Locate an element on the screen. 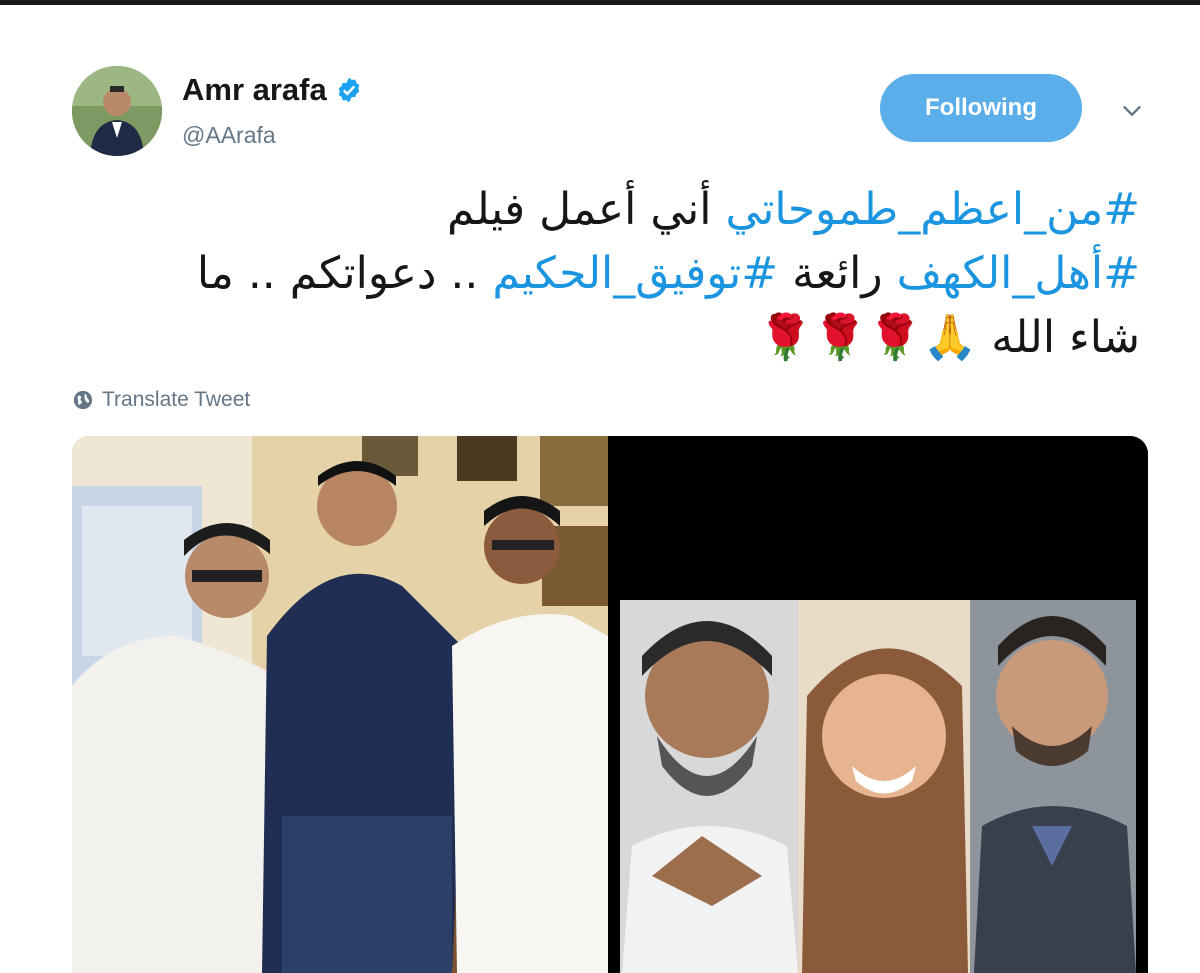 This screenshot has height=973, width=1200. tweet-line-3: شاء الله 🙏🌹🌹🌹 is located at coordinates (605, 338).